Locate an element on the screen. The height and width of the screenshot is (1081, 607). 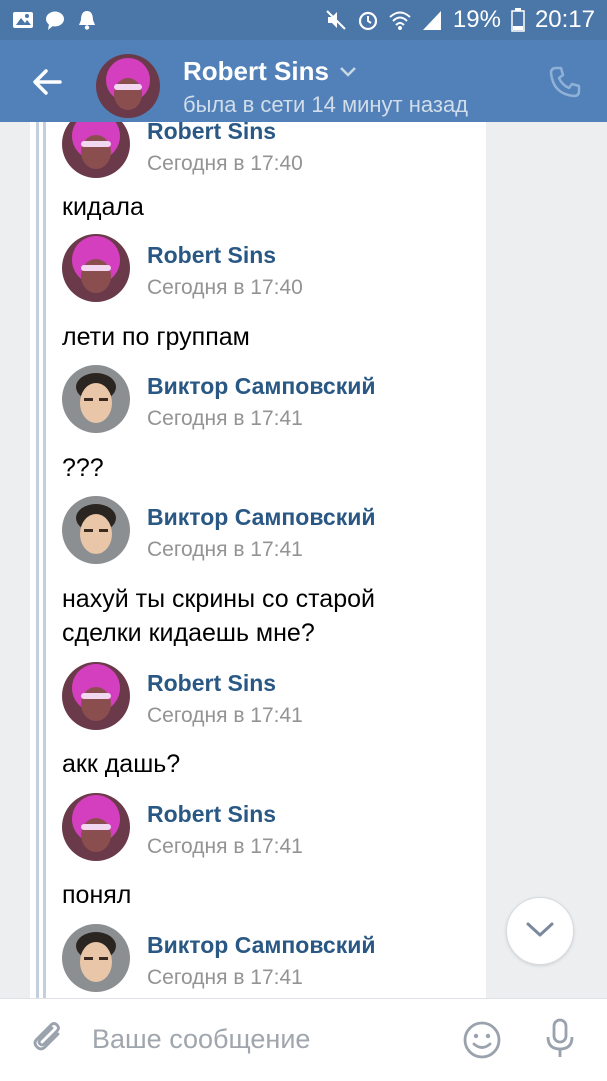
mic-icon is located at coordinates (560, 1039).